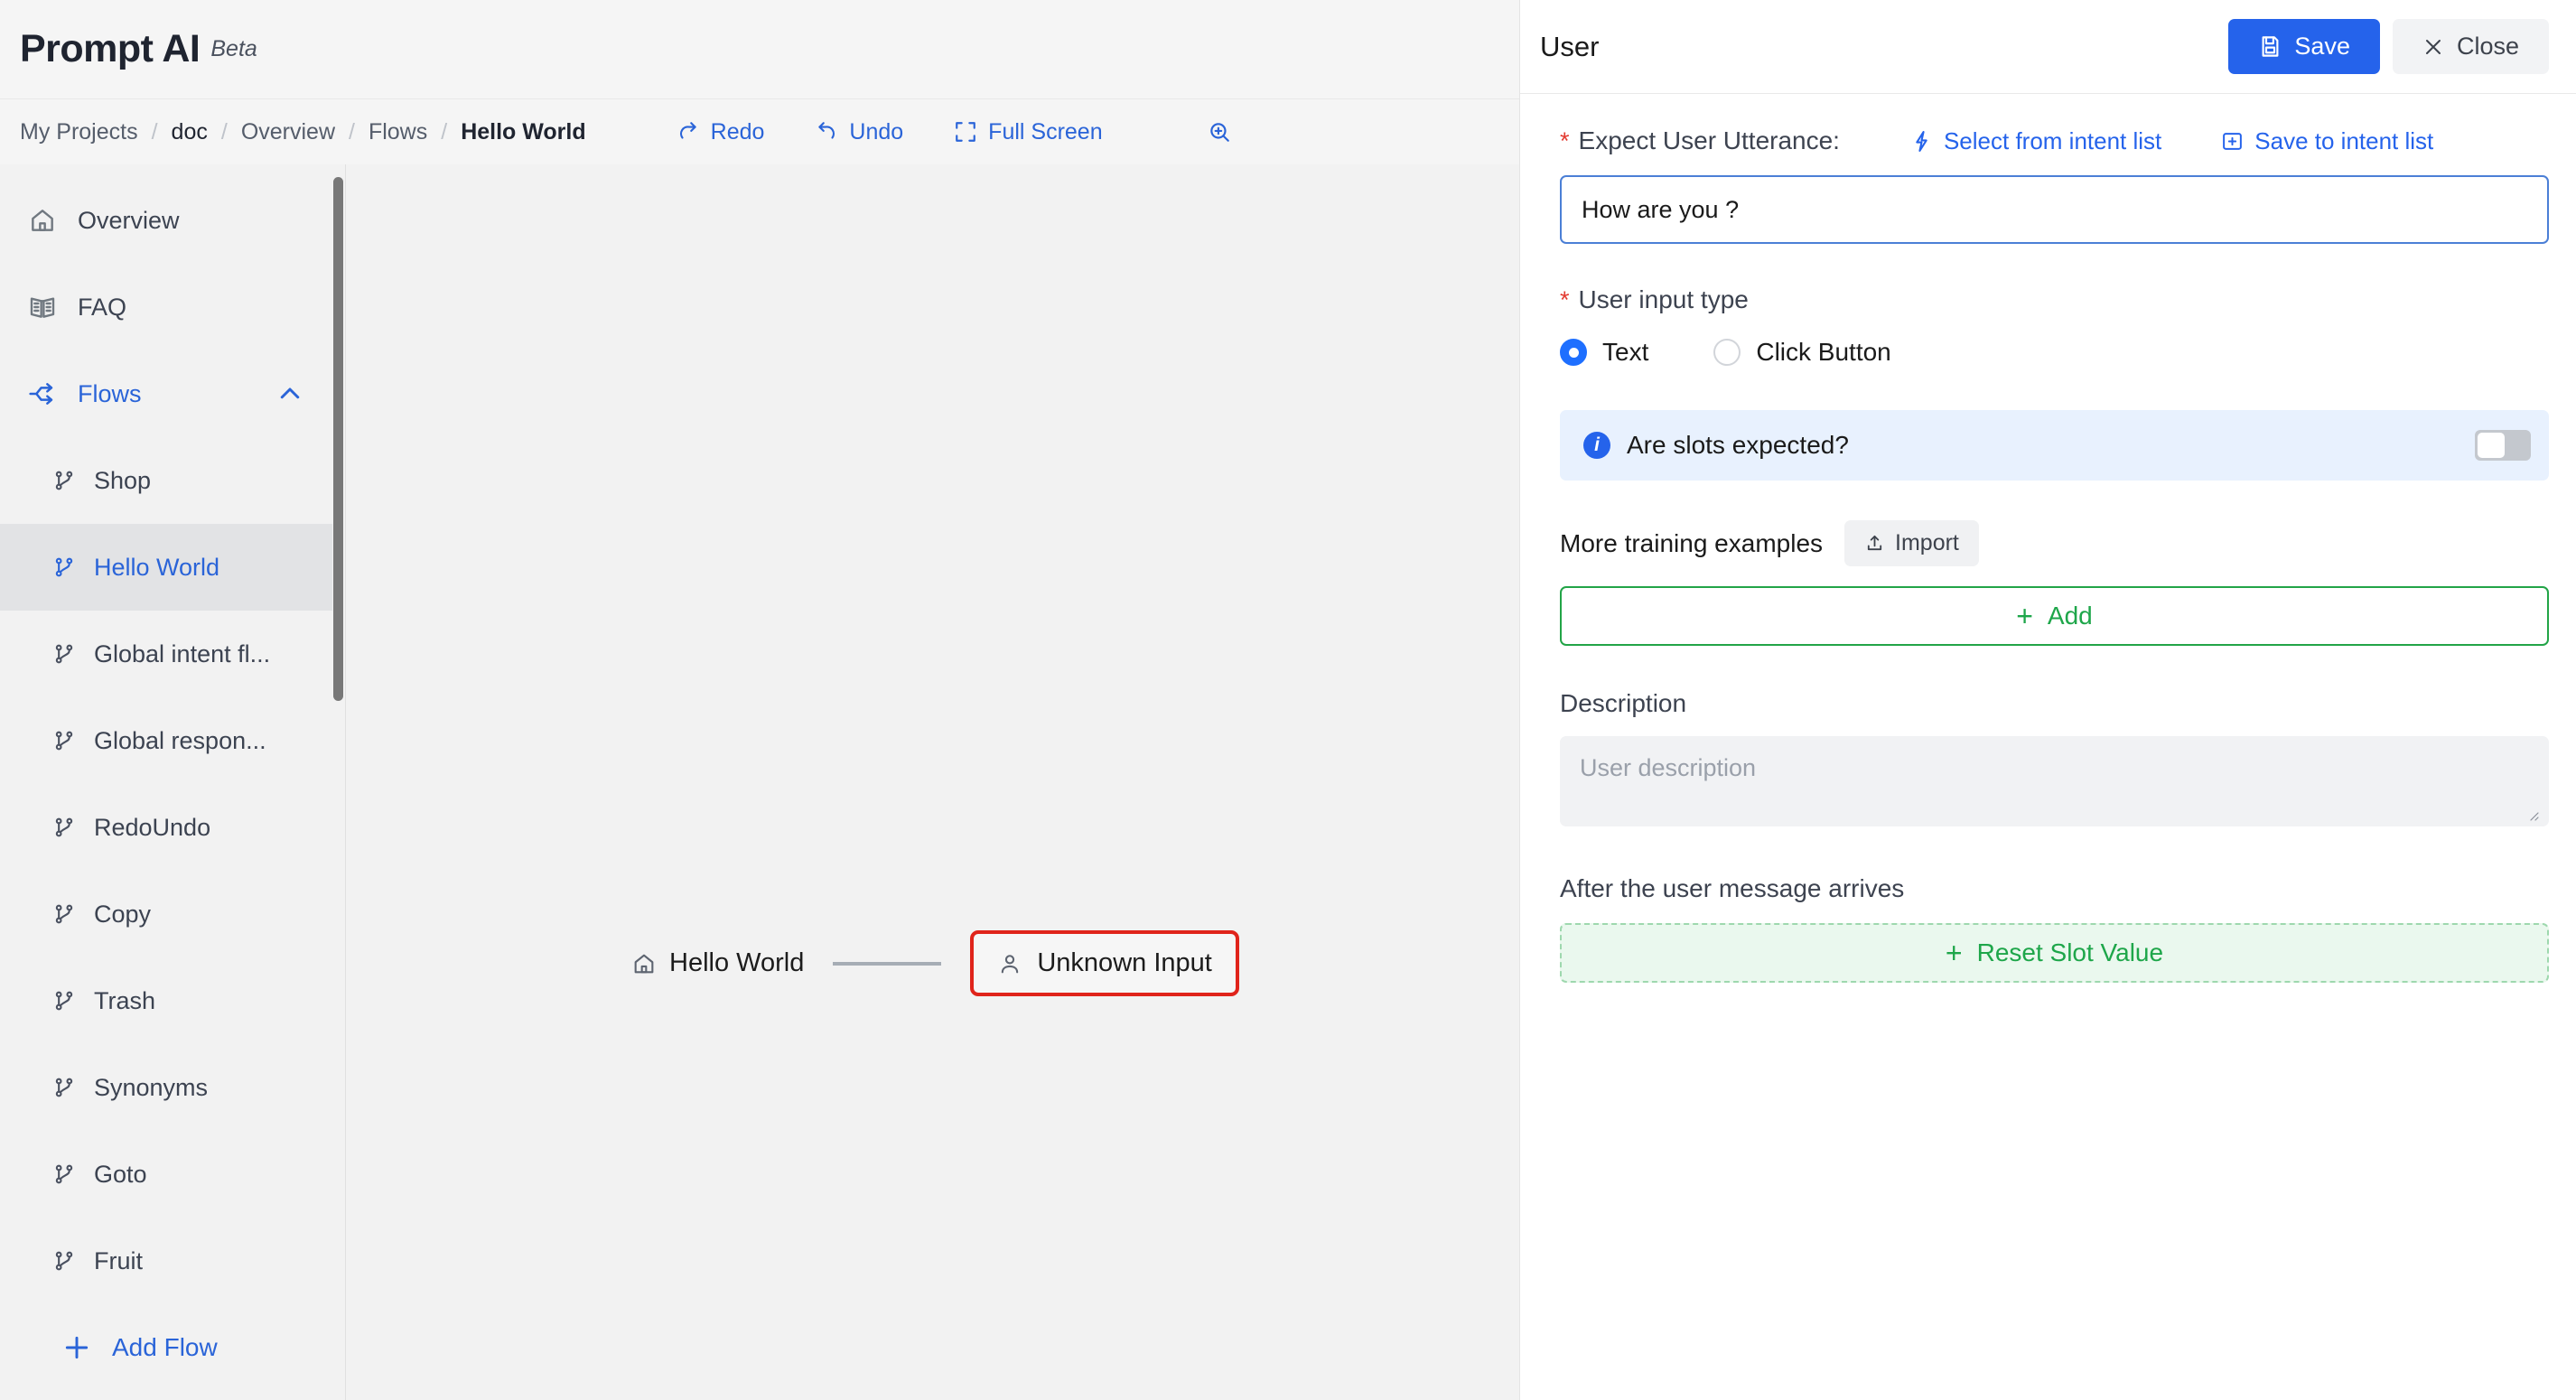 The height and width of the screenshot is (1400, 2576). I want to click on breadcrumb-item-hello-world: Hello World, so click(523, 132).